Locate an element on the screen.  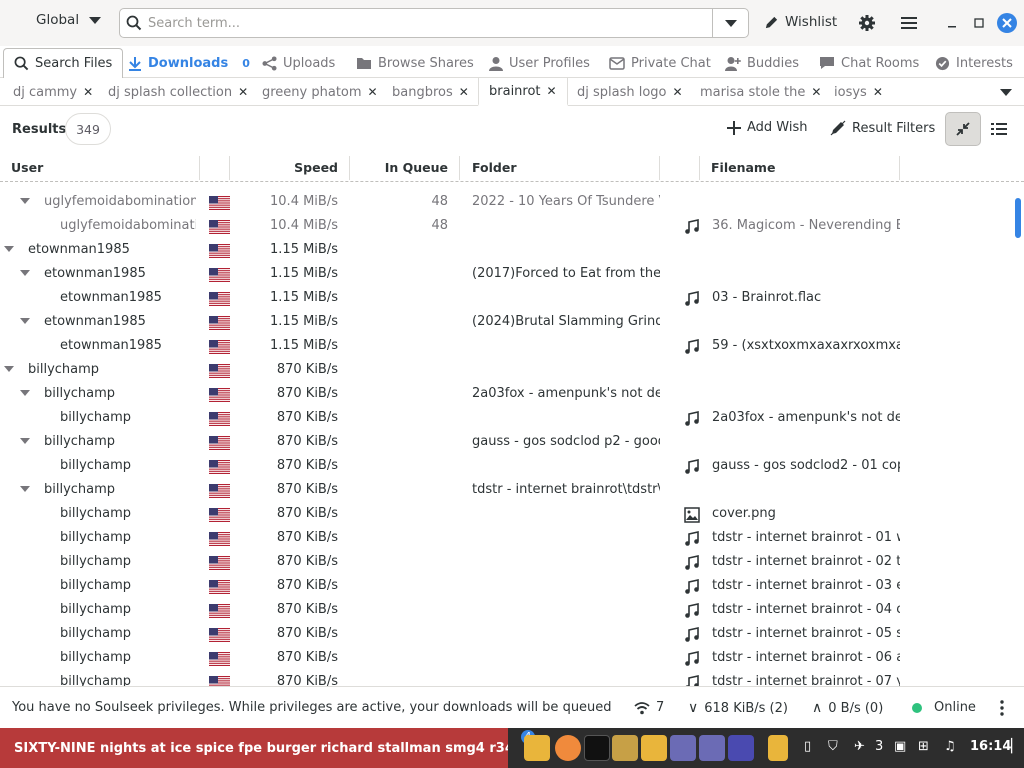
close-icon is located at coordinates (1007, 23).